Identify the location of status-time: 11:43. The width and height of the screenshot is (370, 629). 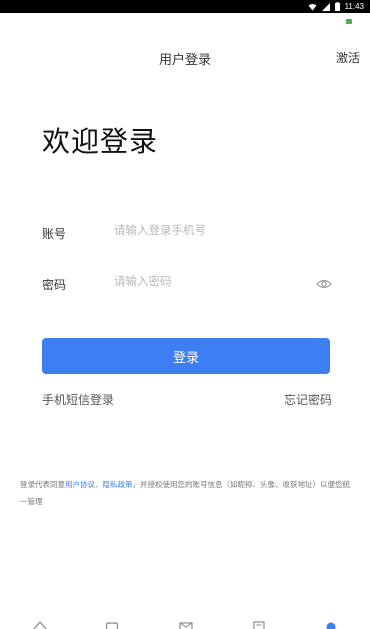
(354, 6).